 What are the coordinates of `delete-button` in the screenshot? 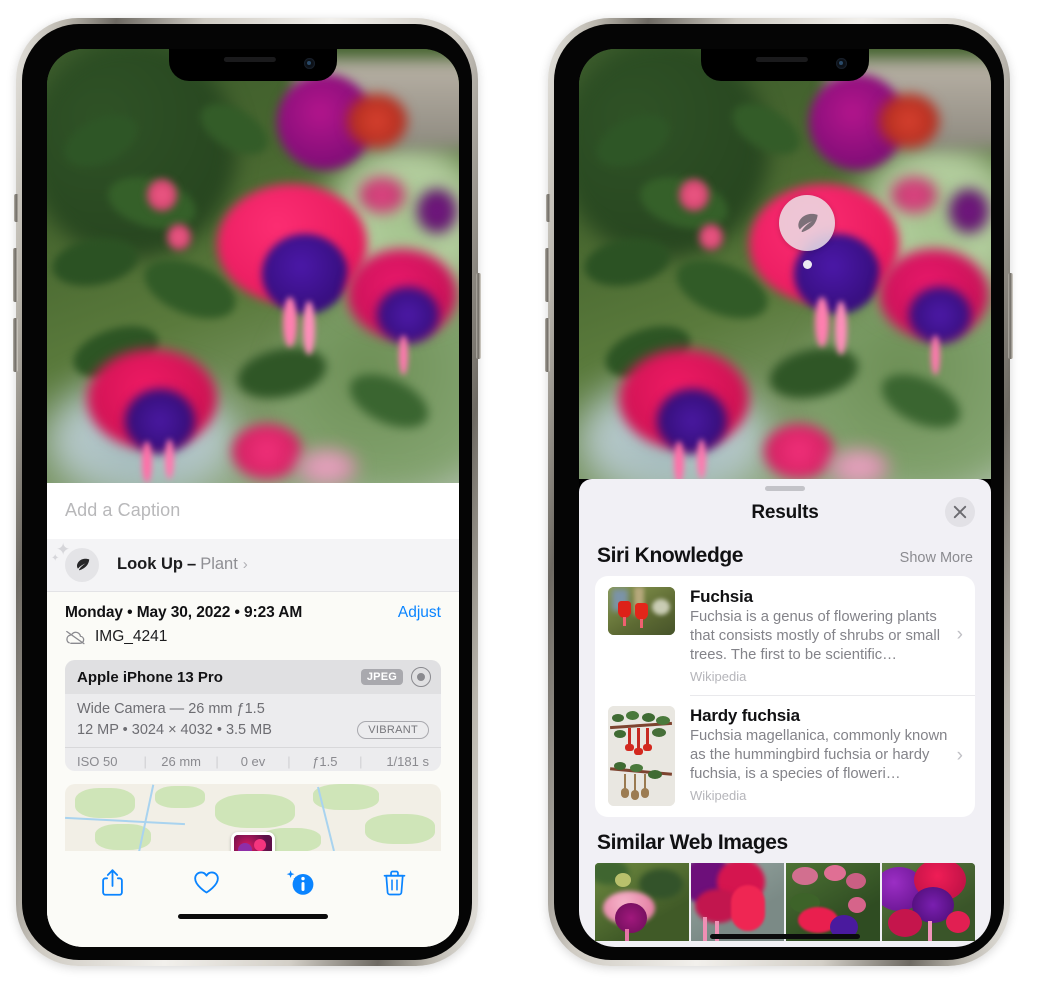 It's located at (394, 883).